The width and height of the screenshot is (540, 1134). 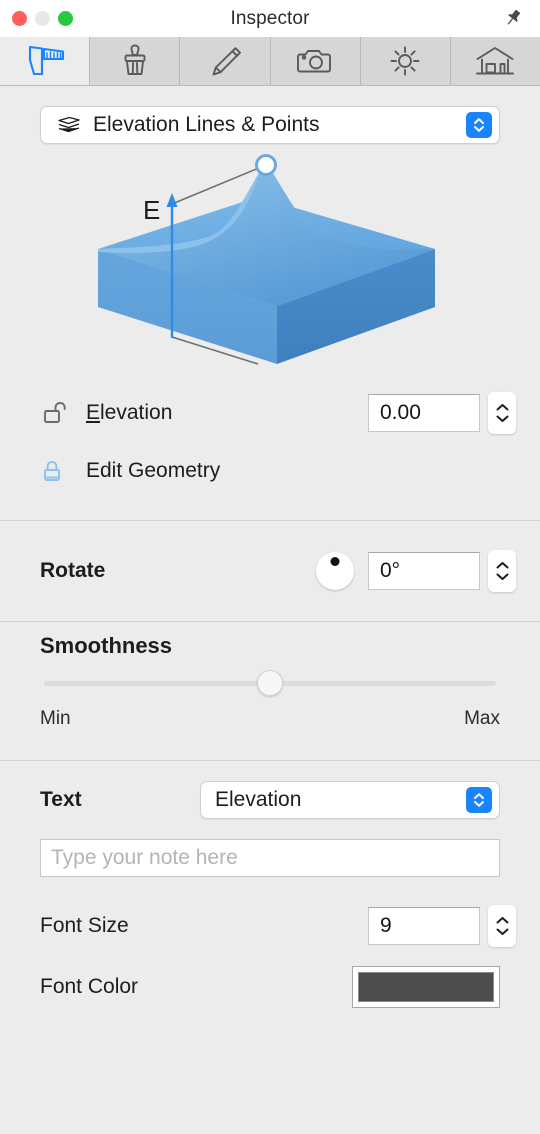 What do you see at coordinates (350, 800) in the screenshot?
I see `text-popup-button: Elevation` at bounding box center [350, 800].